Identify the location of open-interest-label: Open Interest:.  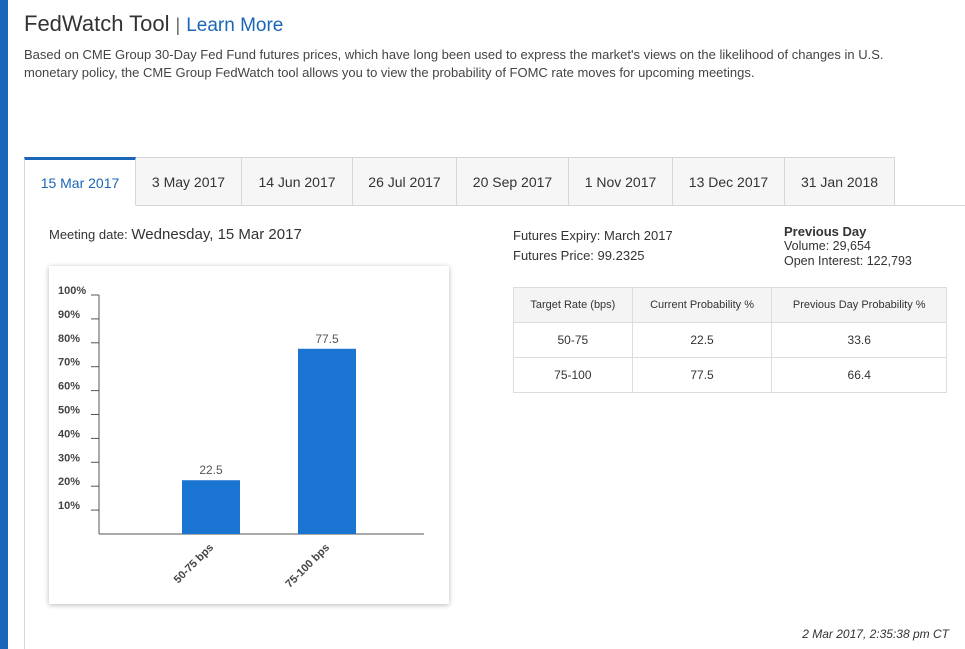
(824, 261).